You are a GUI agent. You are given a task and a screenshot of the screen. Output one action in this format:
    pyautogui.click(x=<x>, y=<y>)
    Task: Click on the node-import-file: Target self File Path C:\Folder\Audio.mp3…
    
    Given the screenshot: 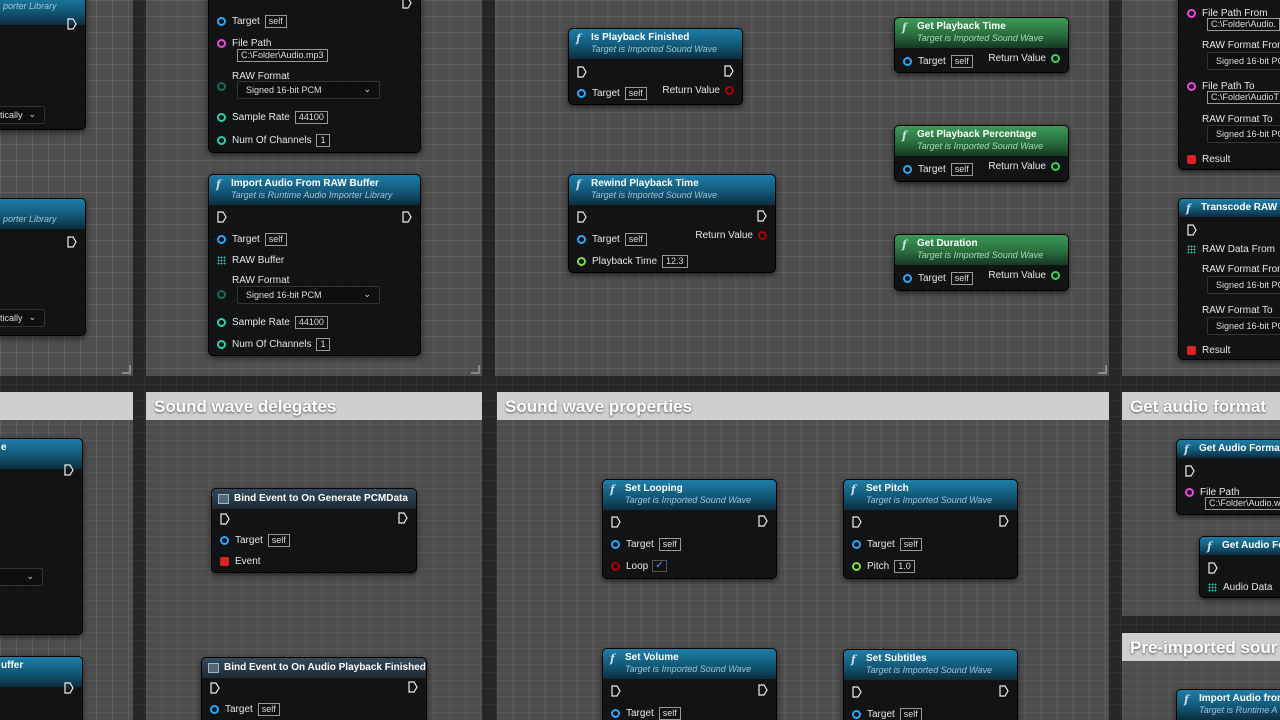 What is the action you would take?
    pyautogui.click(x=314, y=76)
    